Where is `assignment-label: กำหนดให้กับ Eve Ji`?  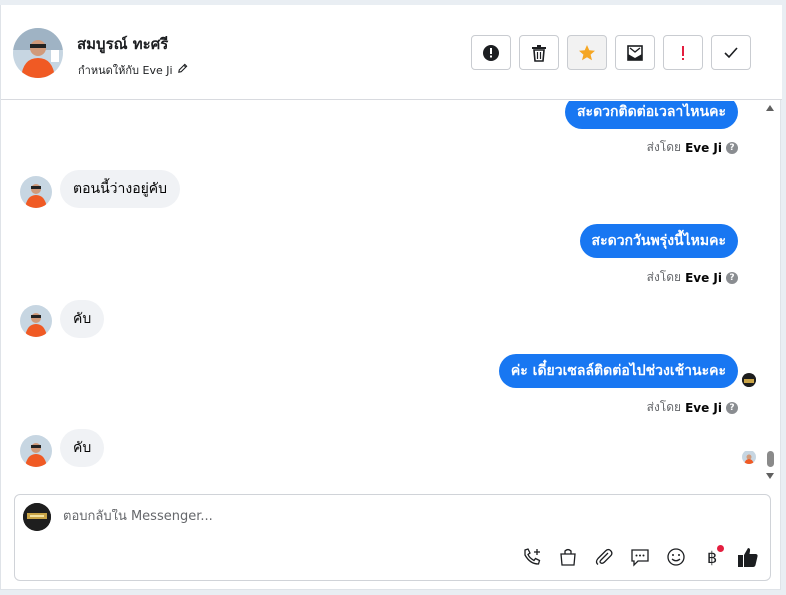
assignment-label: กำหนดให้กับ Eve Ji is located at coordinates (133, 70).